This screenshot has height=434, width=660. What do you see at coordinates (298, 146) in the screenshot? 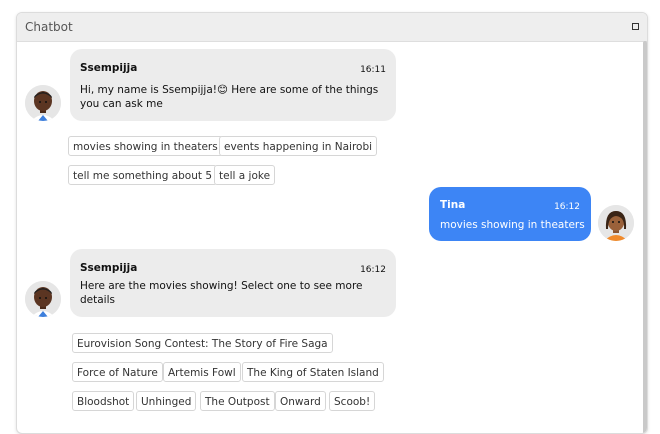
I see `suggestion-chip: events happening in Nairobi` at bounding box center [298, 146].